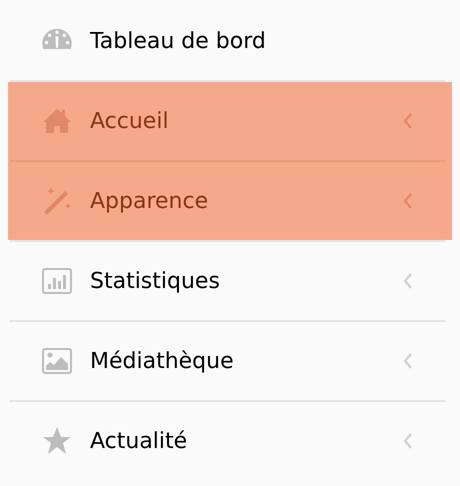  What do you see at coordinates (57, 361) in the screenshot?
I see `image-icon` at bounding box center [57, 361].